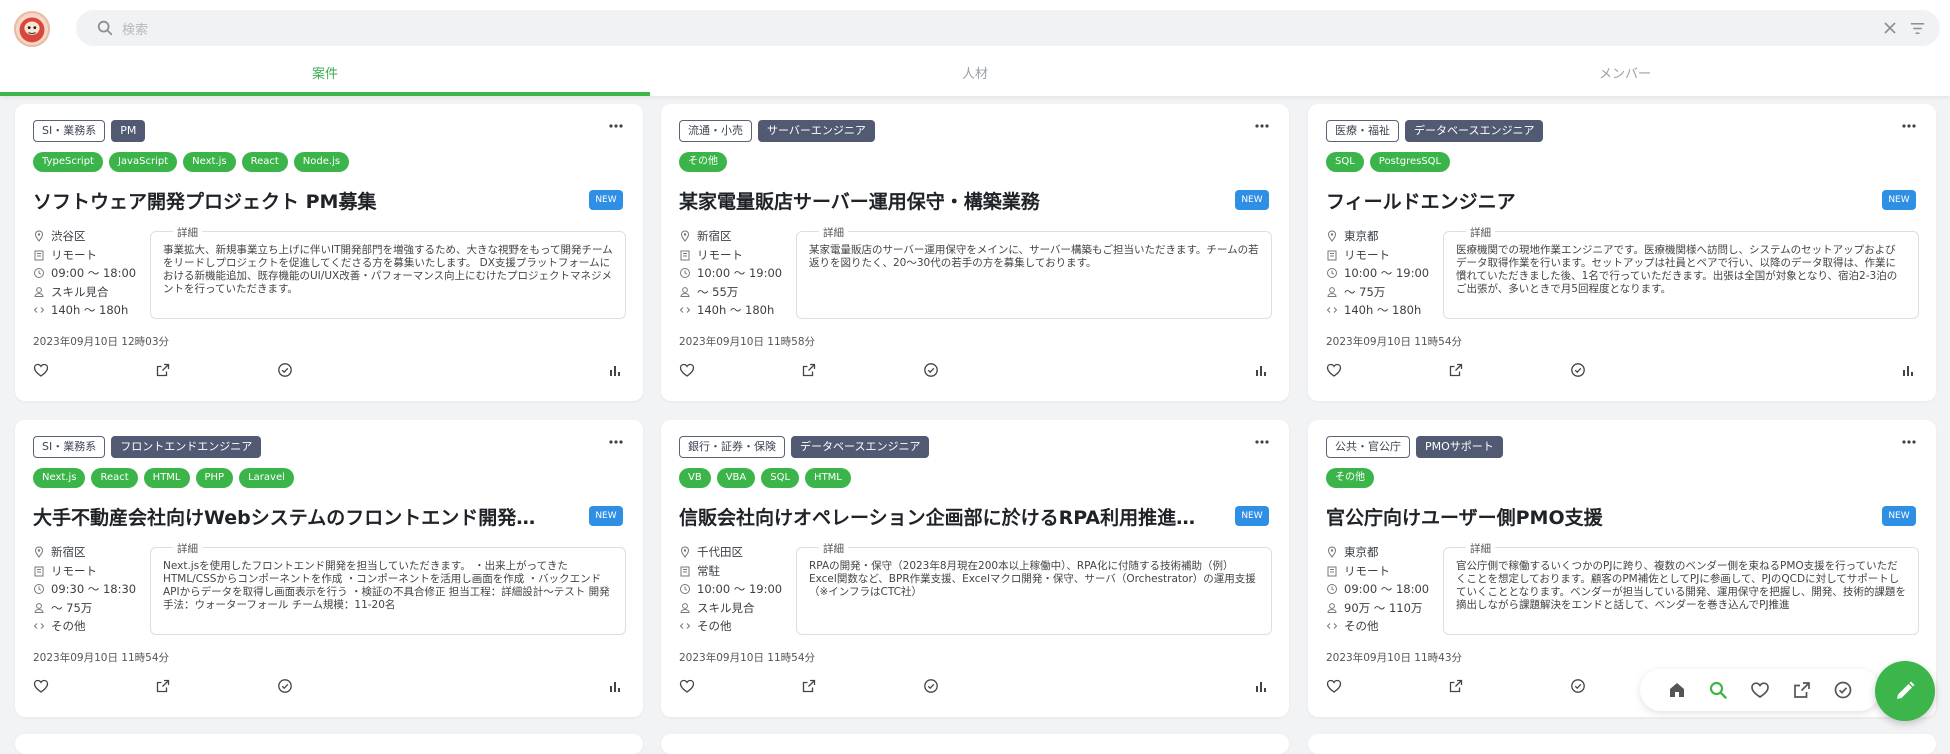  I want to click on industry-tag: 公共・官公庁, so click(1368, 447).